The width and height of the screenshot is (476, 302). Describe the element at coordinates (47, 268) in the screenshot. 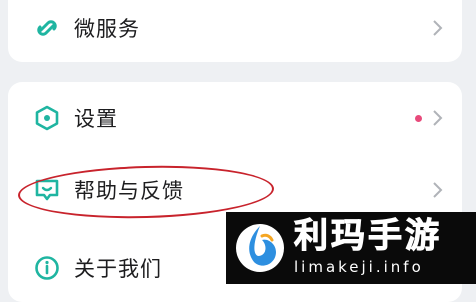

I see `info-icon` at that location.